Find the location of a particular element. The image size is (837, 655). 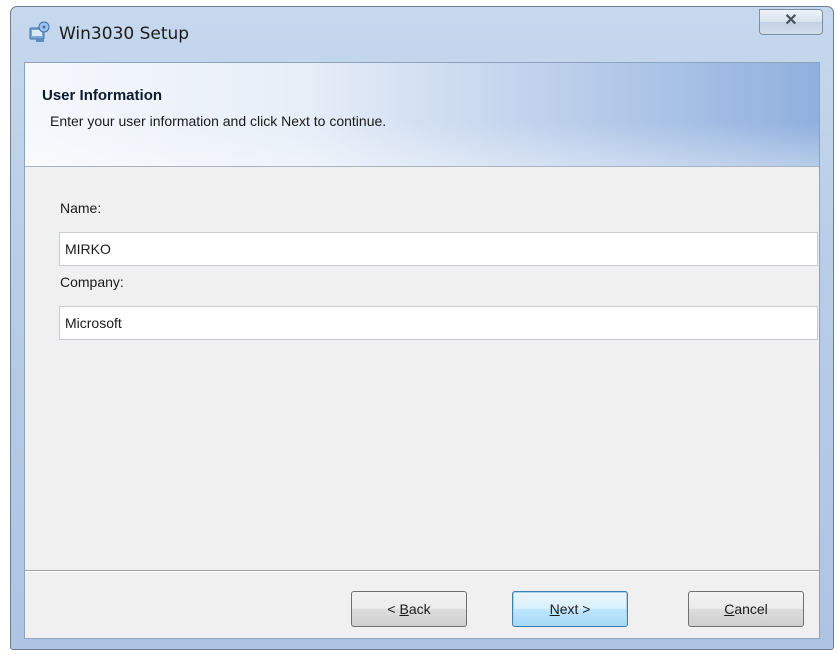

next-rest: ext > is located at coordinates (575, 609).